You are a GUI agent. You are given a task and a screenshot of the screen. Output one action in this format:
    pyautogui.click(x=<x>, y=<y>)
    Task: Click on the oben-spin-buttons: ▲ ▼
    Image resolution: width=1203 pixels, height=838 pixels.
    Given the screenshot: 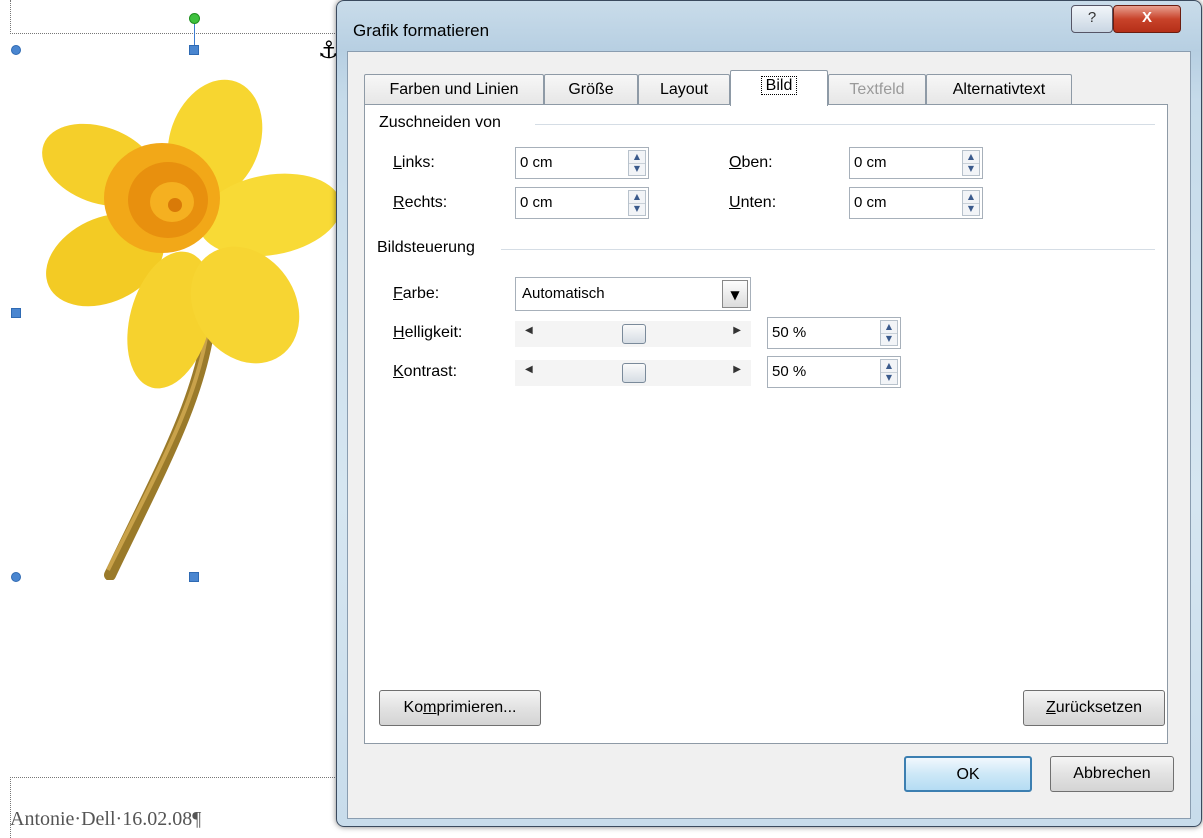 What is the action you would take?
    pyautogui.click(x=971, y=163)
    